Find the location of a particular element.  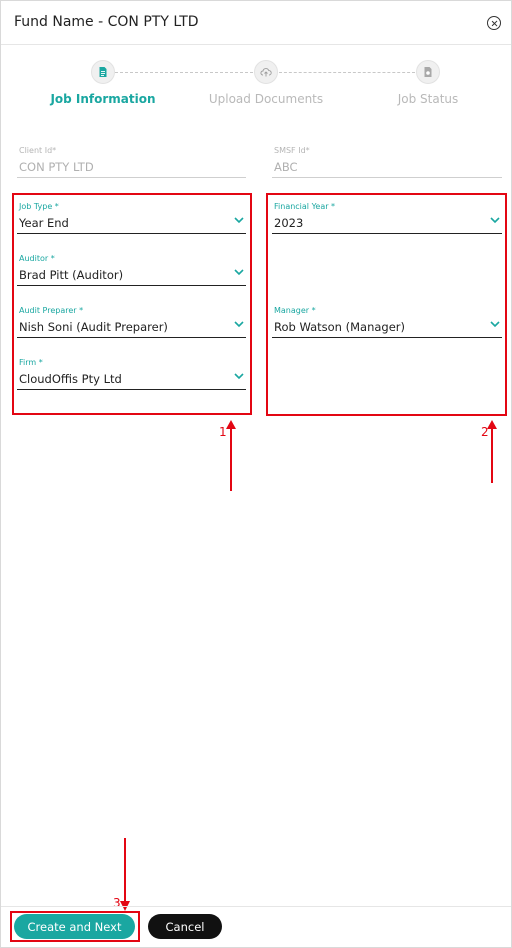

step-upload-documents-label: Upload Documents is located at coordinates (266, 99).